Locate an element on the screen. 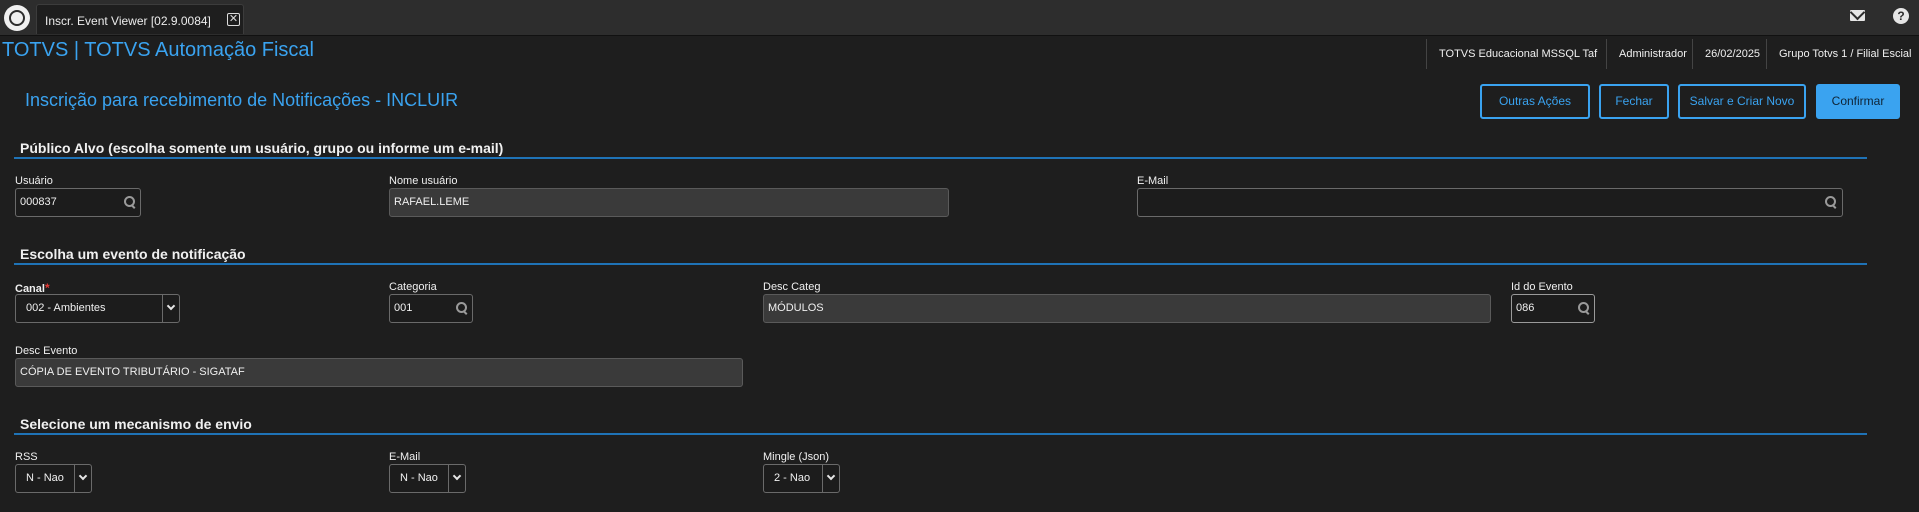 The width and height of the screenshot is (1919, 512). tab-bar: Inscr. Event Viewer [02.9.0084] ✕ ? is located at coordinates (959, 18).